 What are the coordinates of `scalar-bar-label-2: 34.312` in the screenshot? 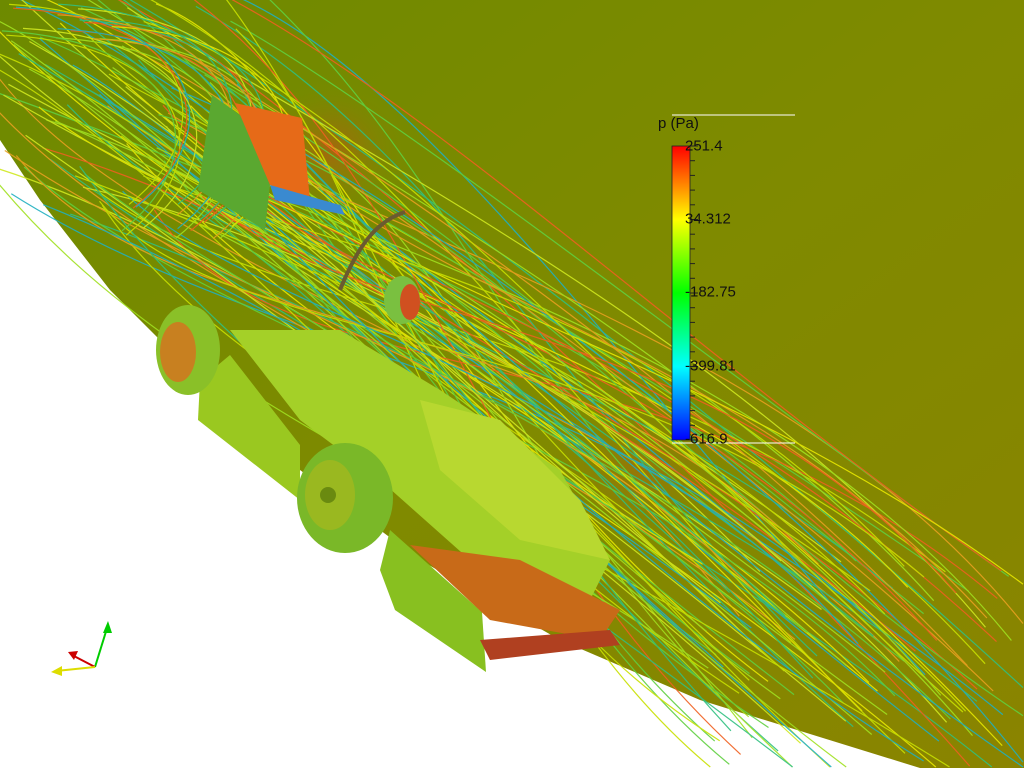 It's located at (708, 219).